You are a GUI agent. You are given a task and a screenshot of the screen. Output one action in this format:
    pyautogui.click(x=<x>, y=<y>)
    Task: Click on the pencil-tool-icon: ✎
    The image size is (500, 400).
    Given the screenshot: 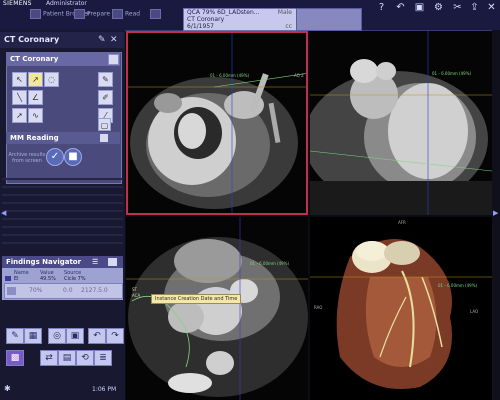 What is the action you would take?
    pyautogui.click(x=15, y=336)
    